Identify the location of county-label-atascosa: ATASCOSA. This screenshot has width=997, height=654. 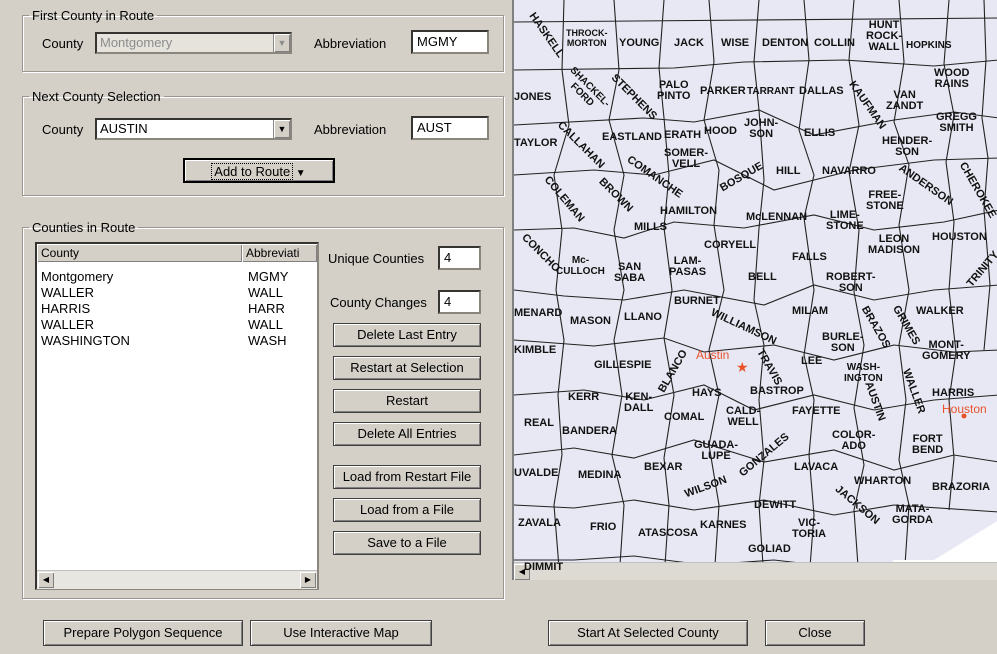
(668, 533).